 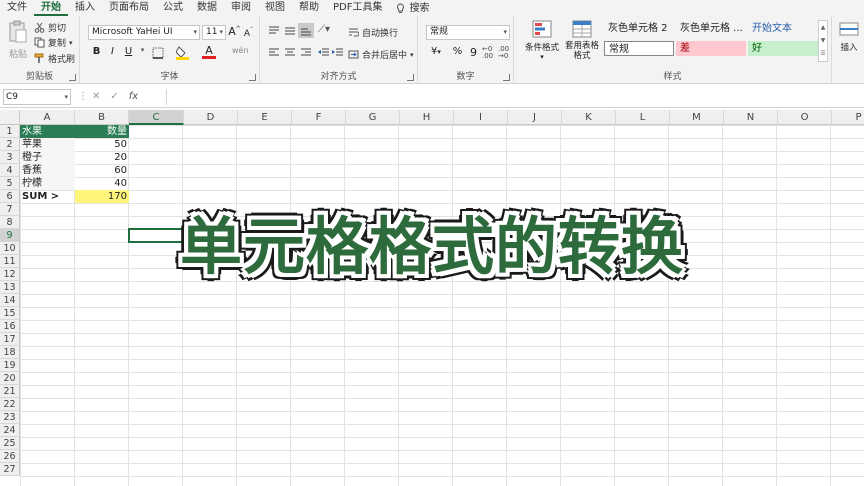 I want to click on row-header-5: 5, so click(x=10, y=183).